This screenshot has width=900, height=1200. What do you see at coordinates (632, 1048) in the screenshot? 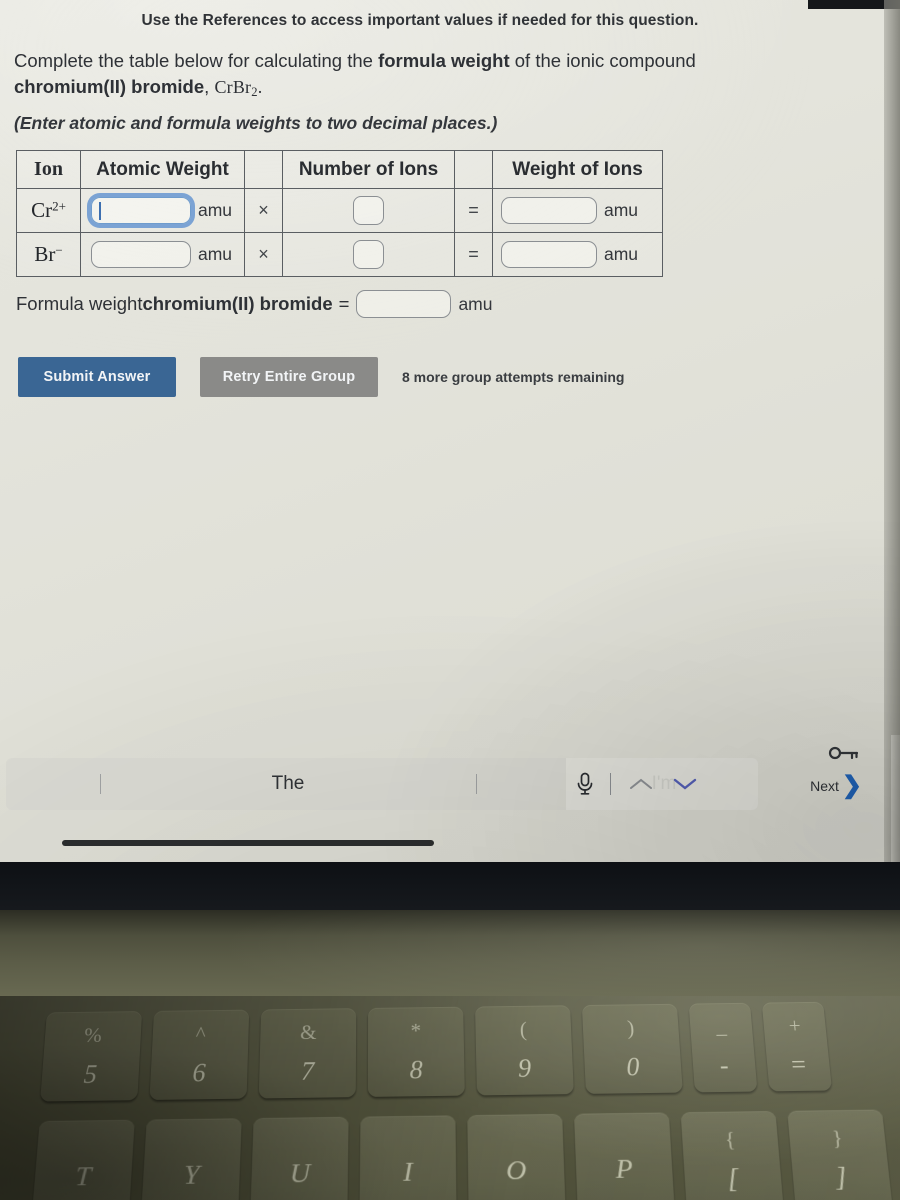
I see `keyboard-key-0: ) 0` at bounding box center [632, 1048].